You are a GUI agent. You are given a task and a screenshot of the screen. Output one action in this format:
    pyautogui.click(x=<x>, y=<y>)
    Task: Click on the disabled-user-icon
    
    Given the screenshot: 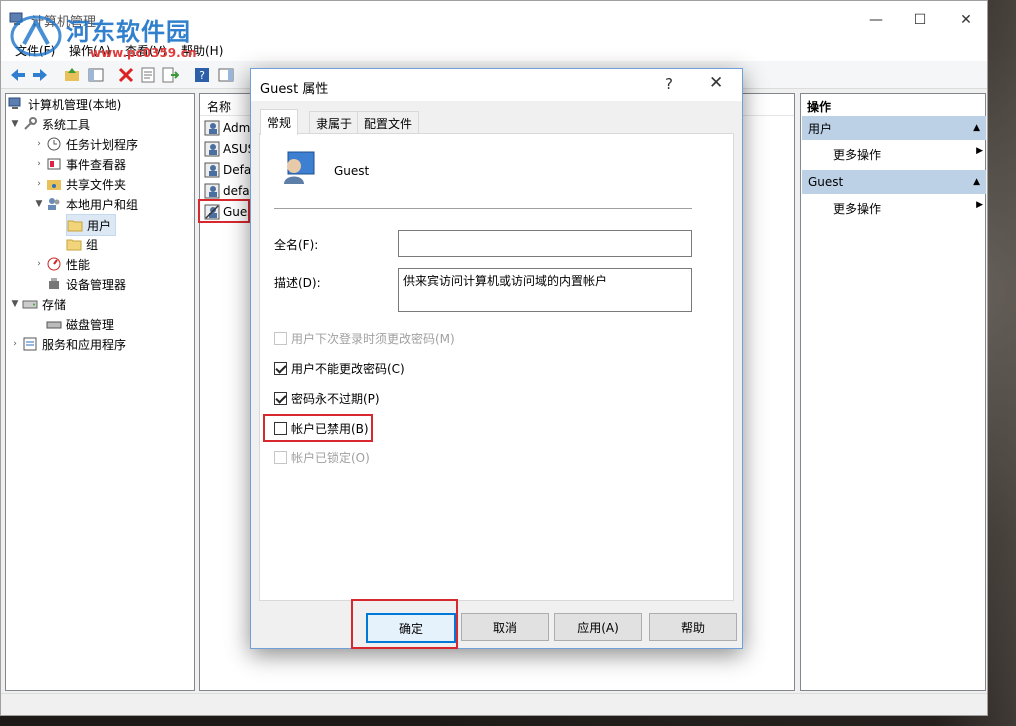 What is the action you would take?
    pyautogui.click(x=212, y=212)
    